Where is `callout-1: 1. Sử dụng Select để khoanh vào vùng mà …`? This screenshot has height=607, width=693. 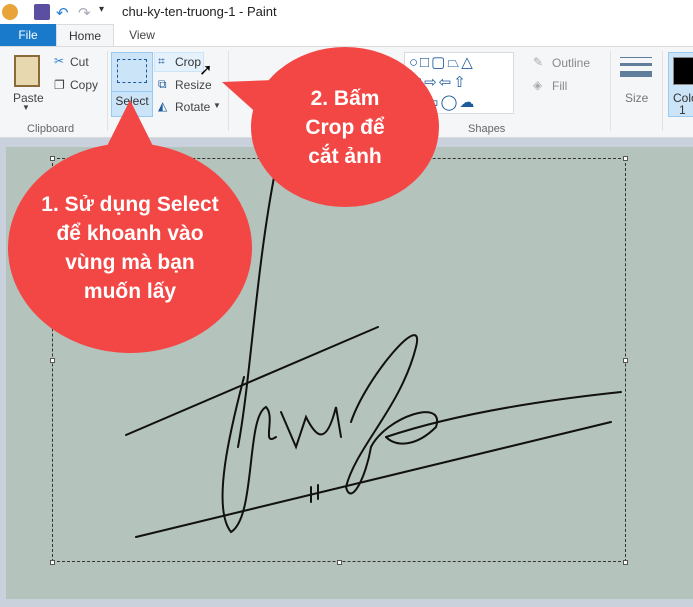 callout-1: 1. Sử dụng Select để khoanh vào vùng mà … is located at coordinates (130, 248).